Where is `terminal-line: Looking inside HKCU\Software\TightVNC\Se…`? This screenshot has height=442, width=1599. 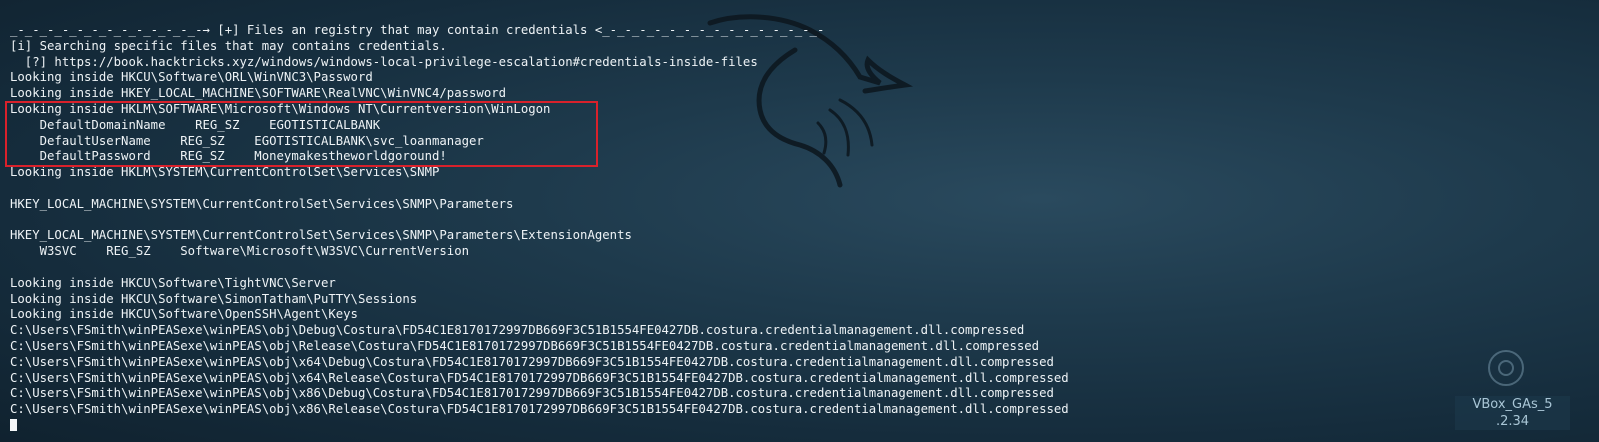 terminal-line: Looking inside HKCU\Software\TightVNC\Se… is located at coordinates (173, 282).